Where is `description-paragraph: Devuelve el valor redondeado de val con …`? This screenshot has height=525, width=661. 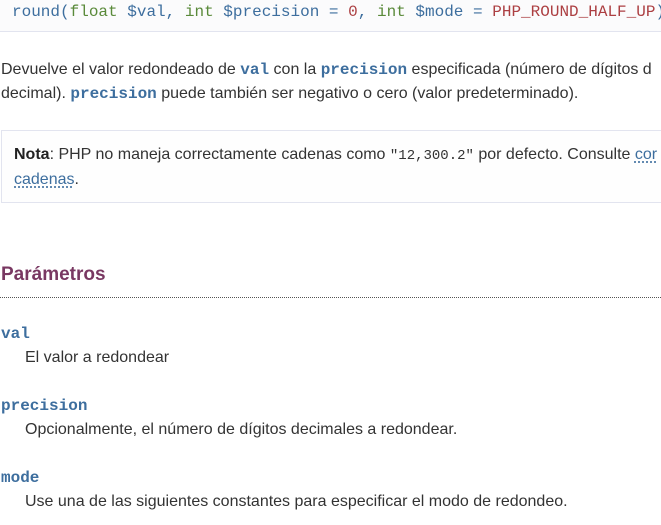 description-paragraph: Devuelve el valor redondeado de val con … is located at coordinates (331, 82).